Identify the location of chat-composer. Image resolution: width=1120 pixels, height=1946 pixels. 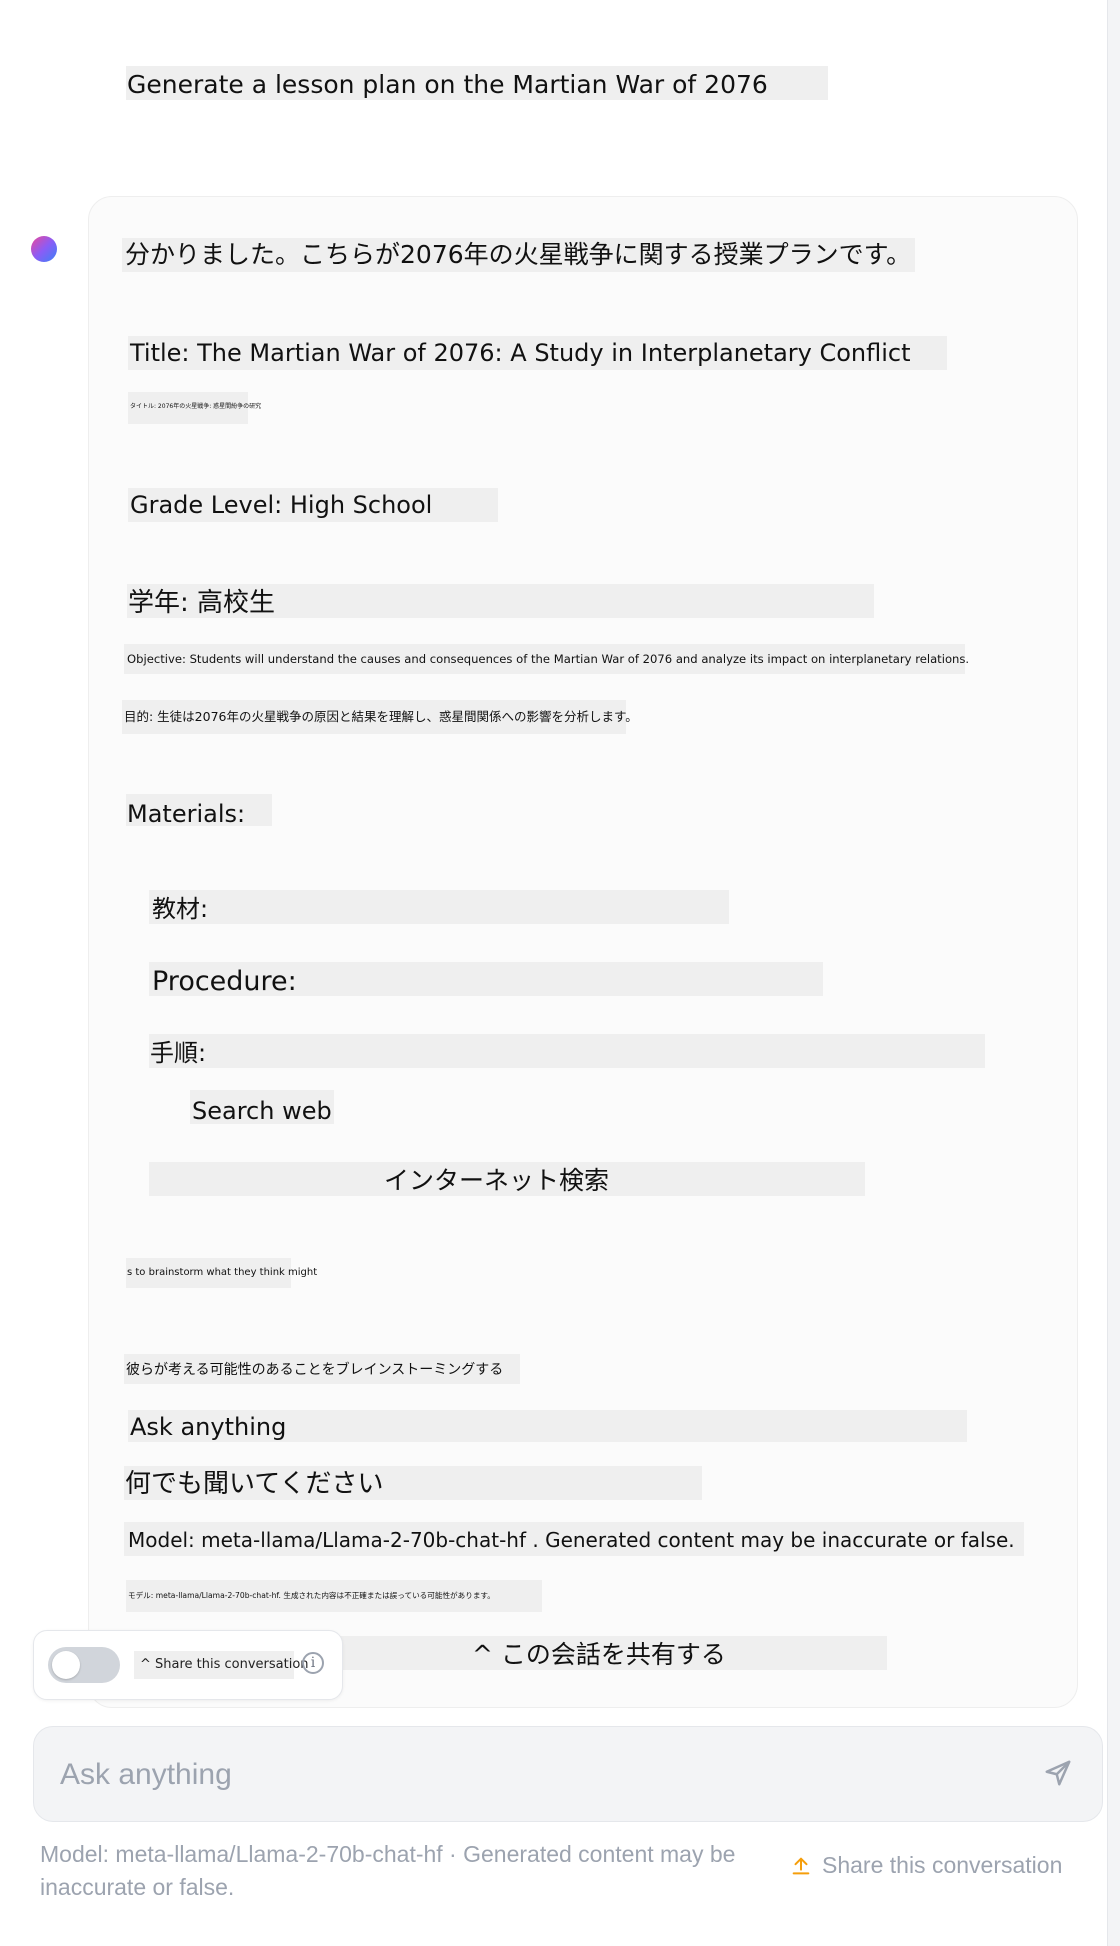
(568, 1774).